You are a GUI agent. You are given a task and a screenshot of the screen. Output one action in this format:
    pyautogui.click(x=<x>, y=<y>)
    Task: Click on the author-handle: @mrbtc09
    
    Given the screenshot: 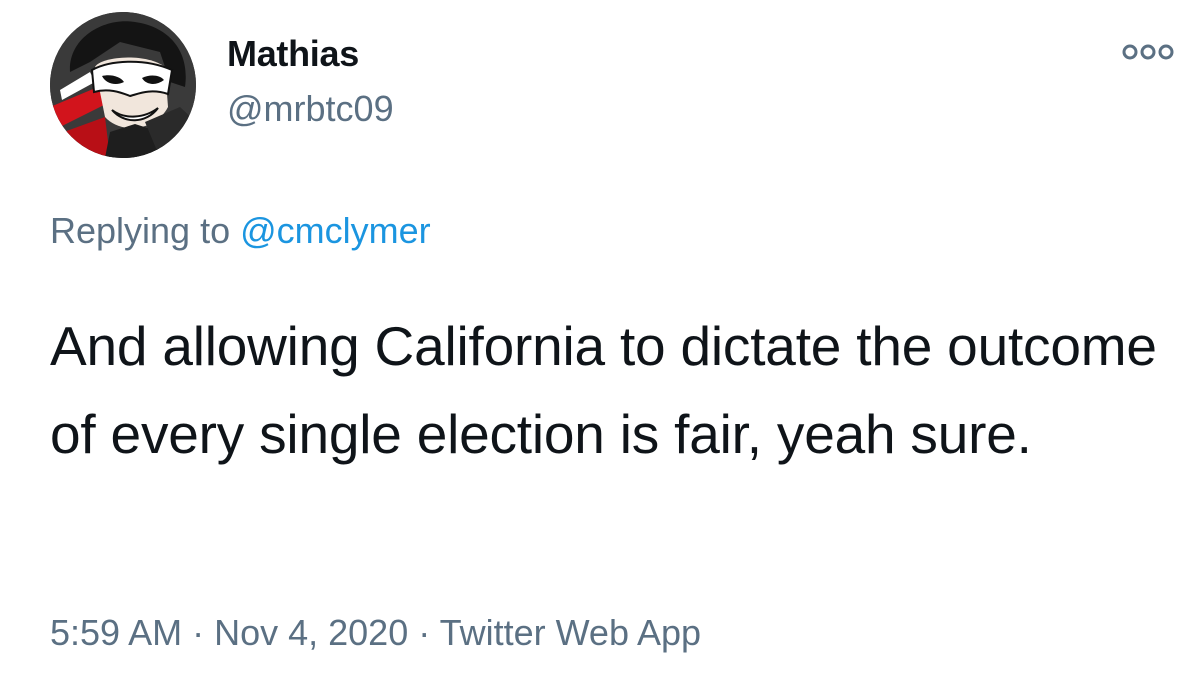 What is the action you would take?
    pyautogui.click(x=310, y=109)
    